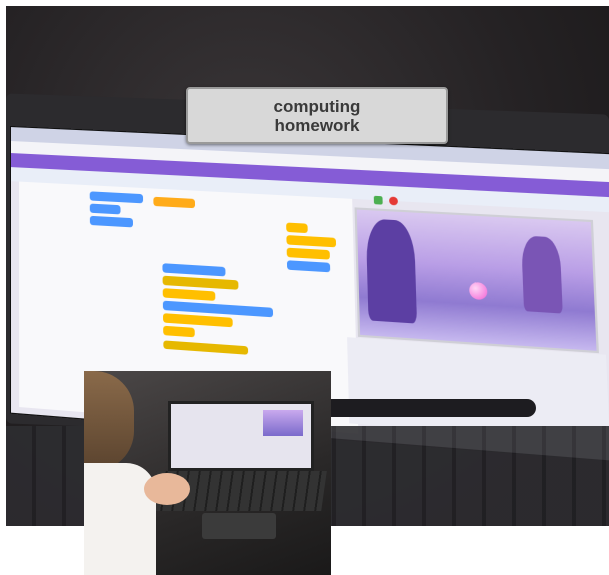  What do you see at coordinates (317, 106) in the screenshot?
I see `caption-line-1: computing` at bounding box center [317, 106].